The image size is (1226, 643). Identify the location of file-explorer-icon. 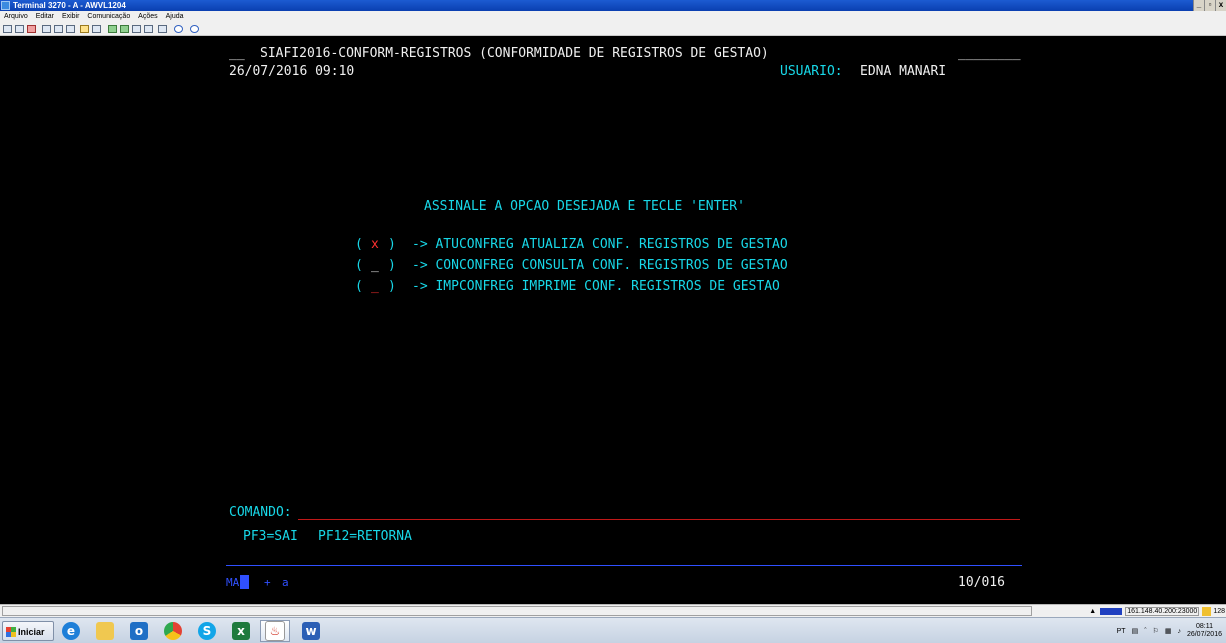
(105, 631).